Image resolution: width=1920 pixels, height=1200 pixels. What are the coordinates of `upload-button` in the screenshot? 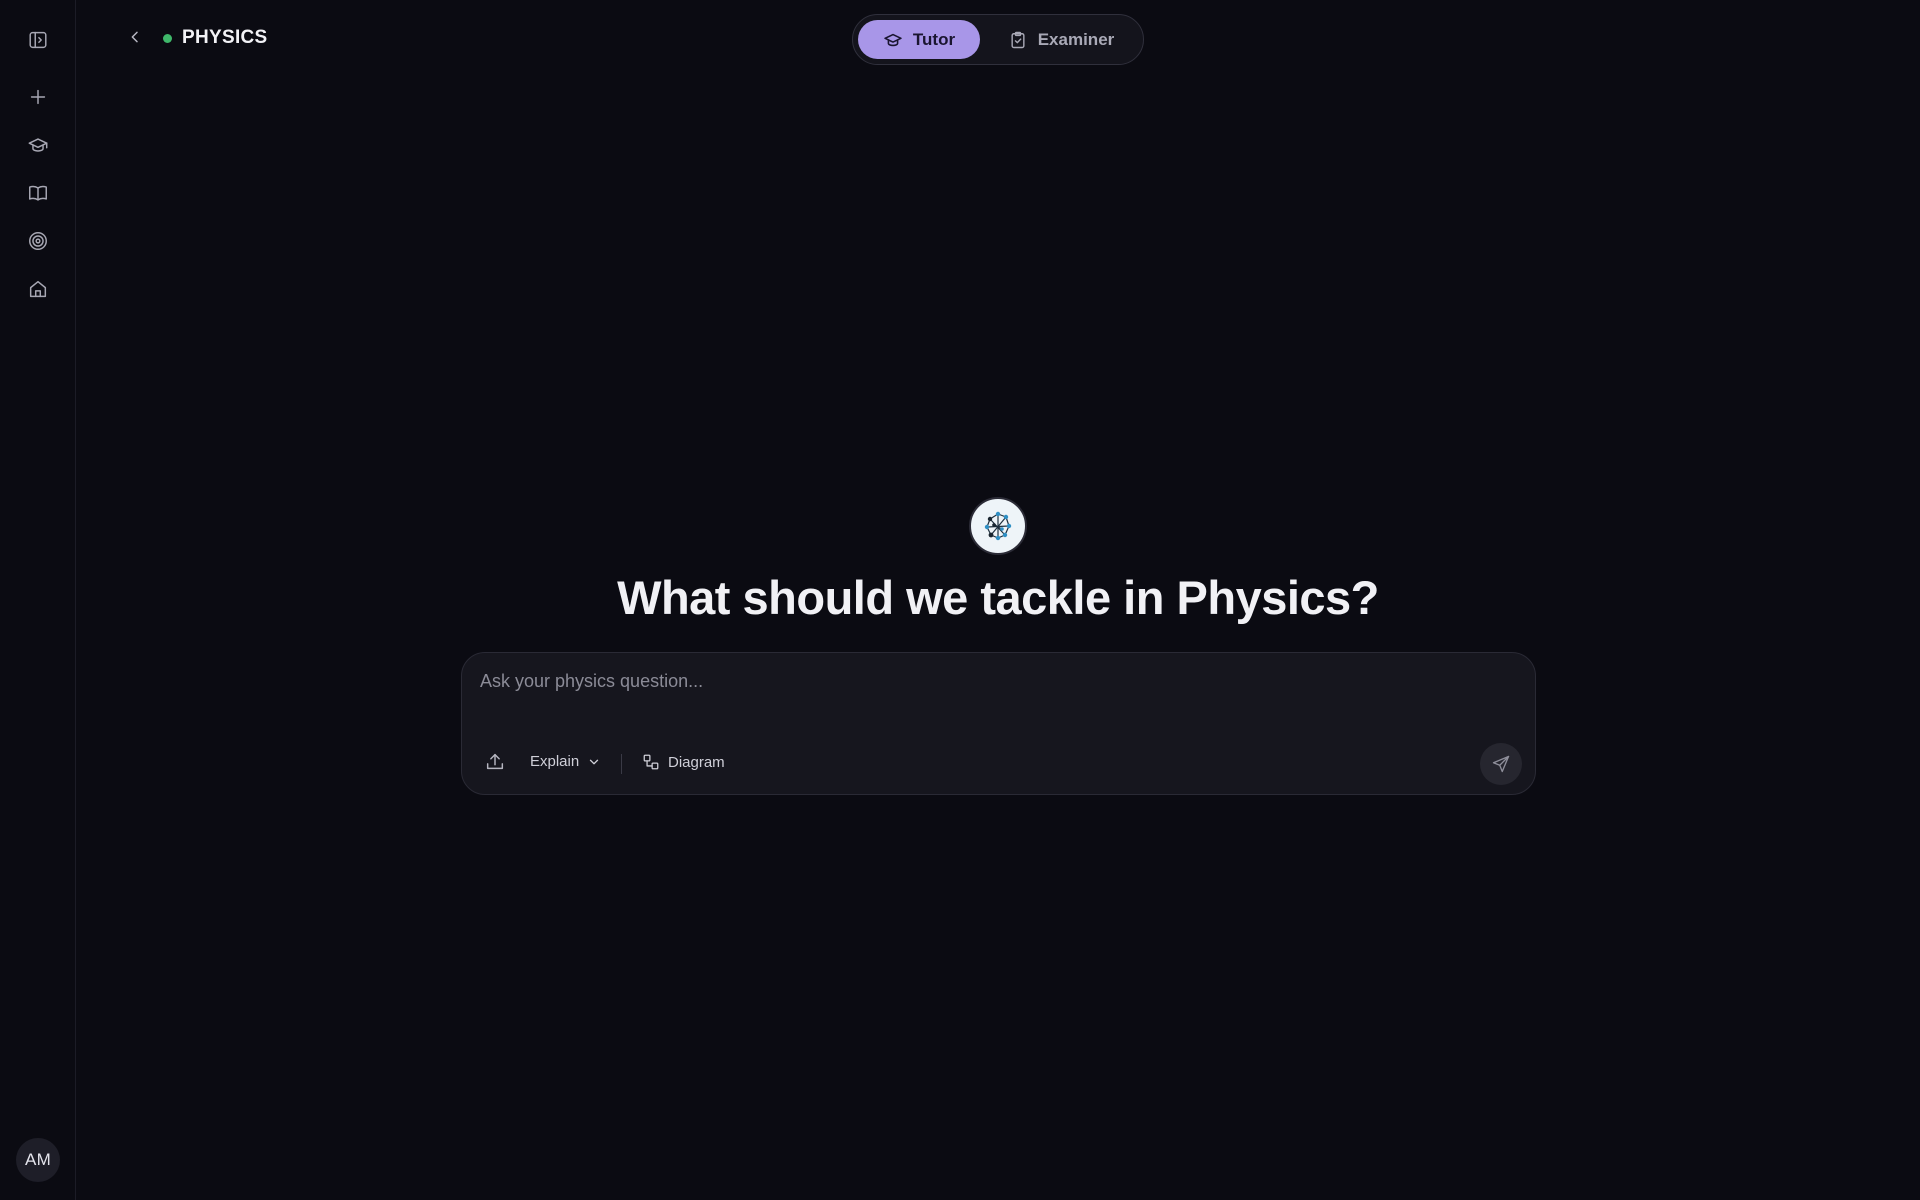 It's located at (495, 762).